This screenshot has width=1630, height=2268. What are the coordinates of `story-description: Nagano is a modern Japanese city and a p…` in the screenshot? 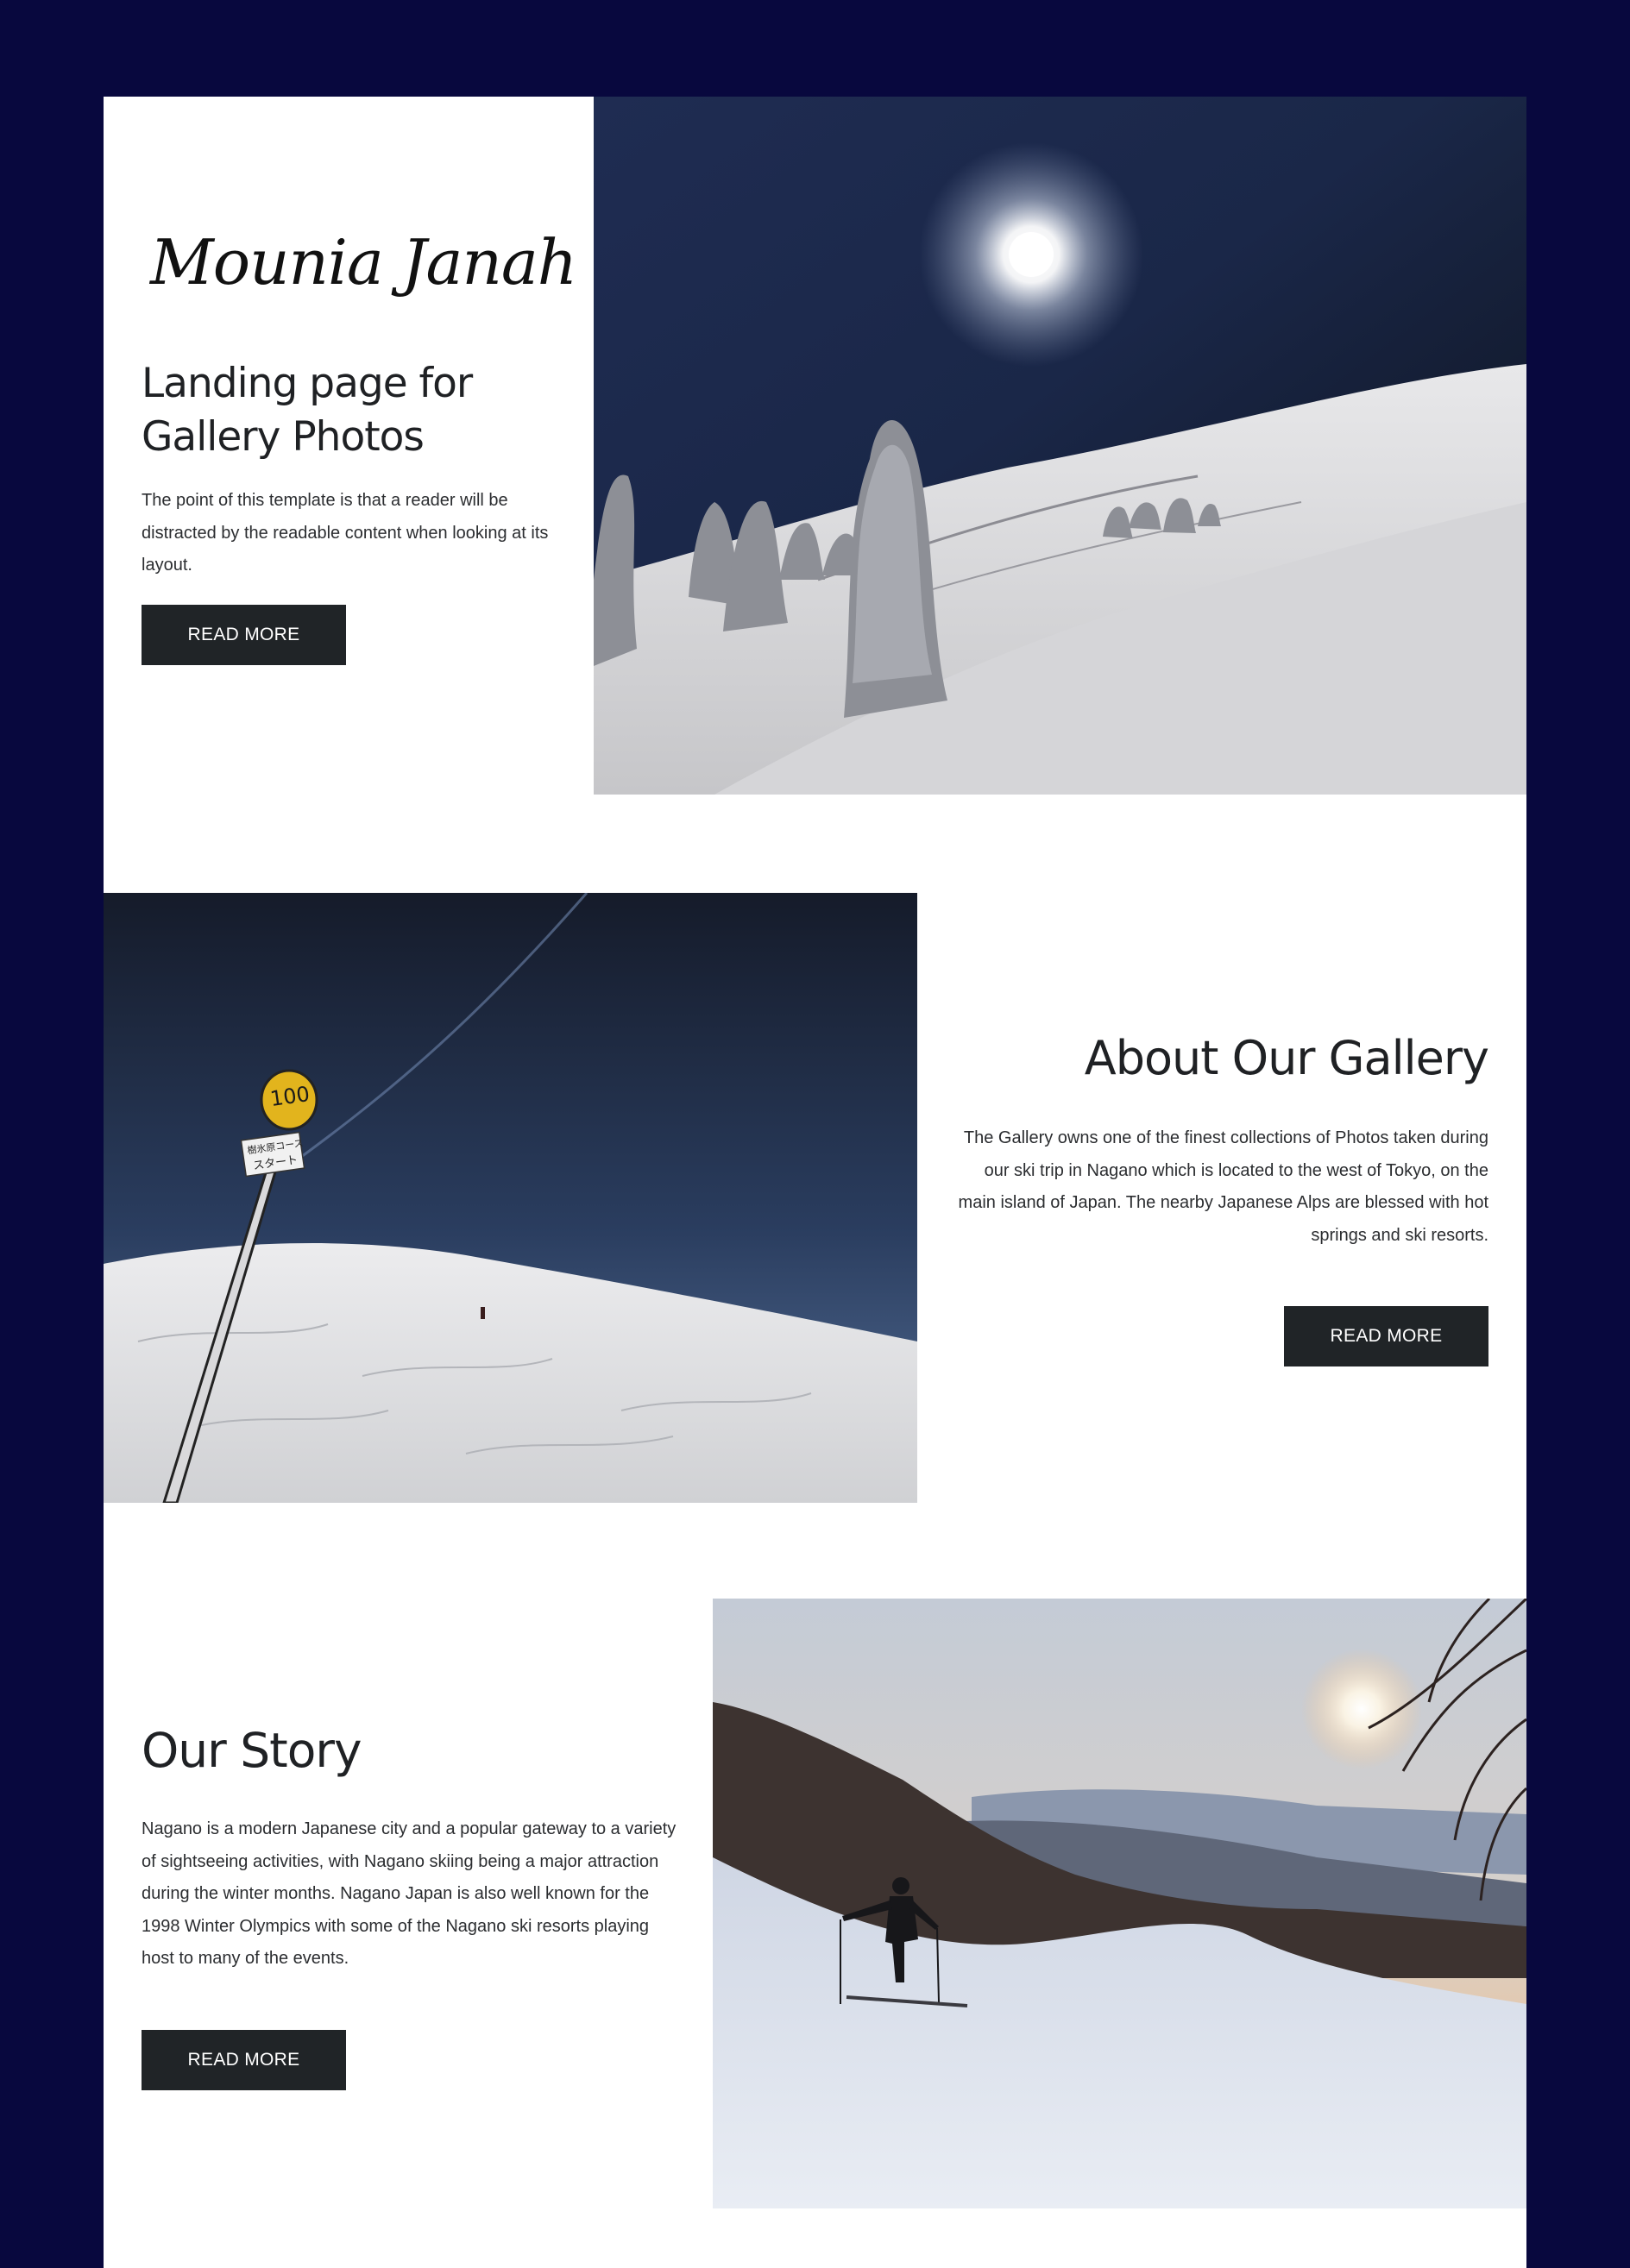 It's located at (409, 1893).